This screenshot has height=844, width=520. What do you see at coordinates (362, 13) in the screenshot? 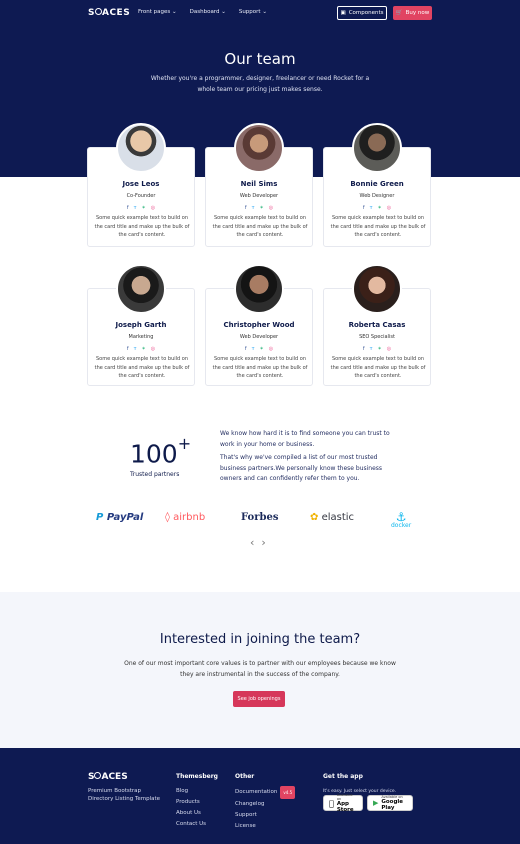
I see `components-button: ▣ Components` at bounding box center [362, 13].